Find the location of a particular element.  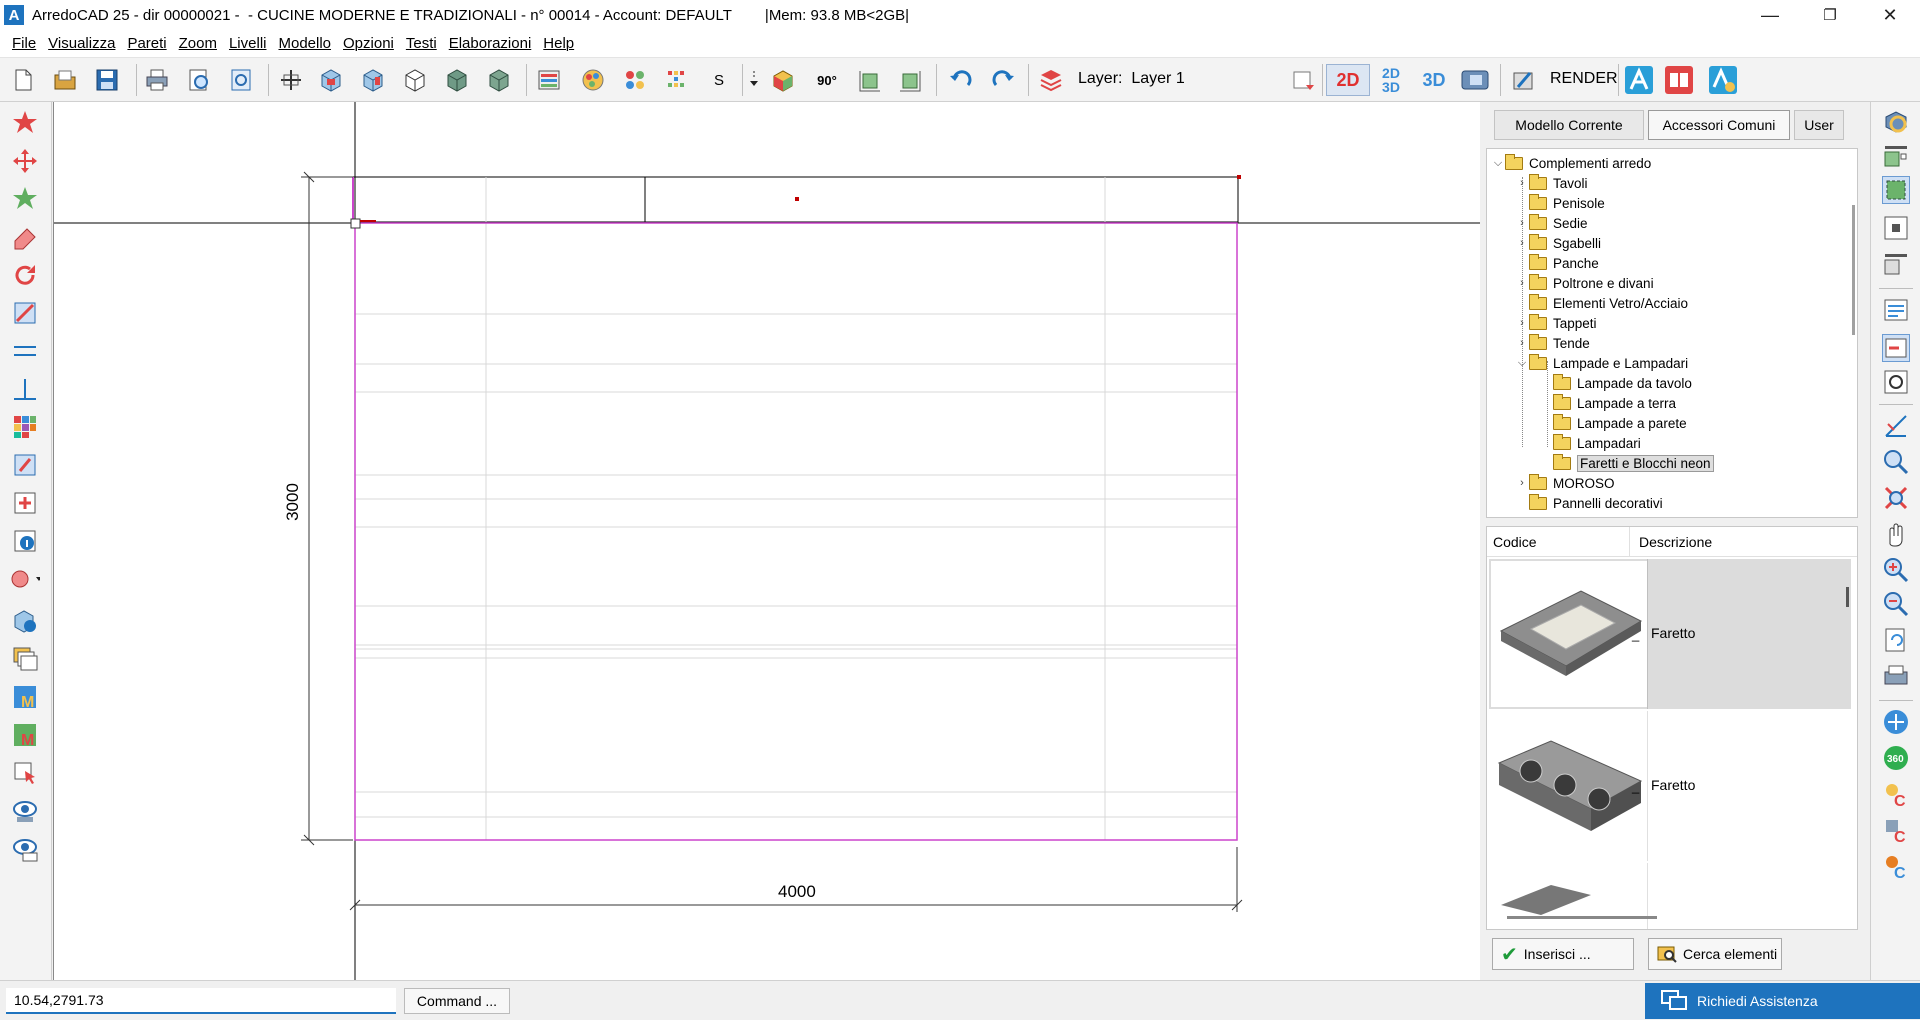

plane-corner-icon is located at coordinates (1896, 228).